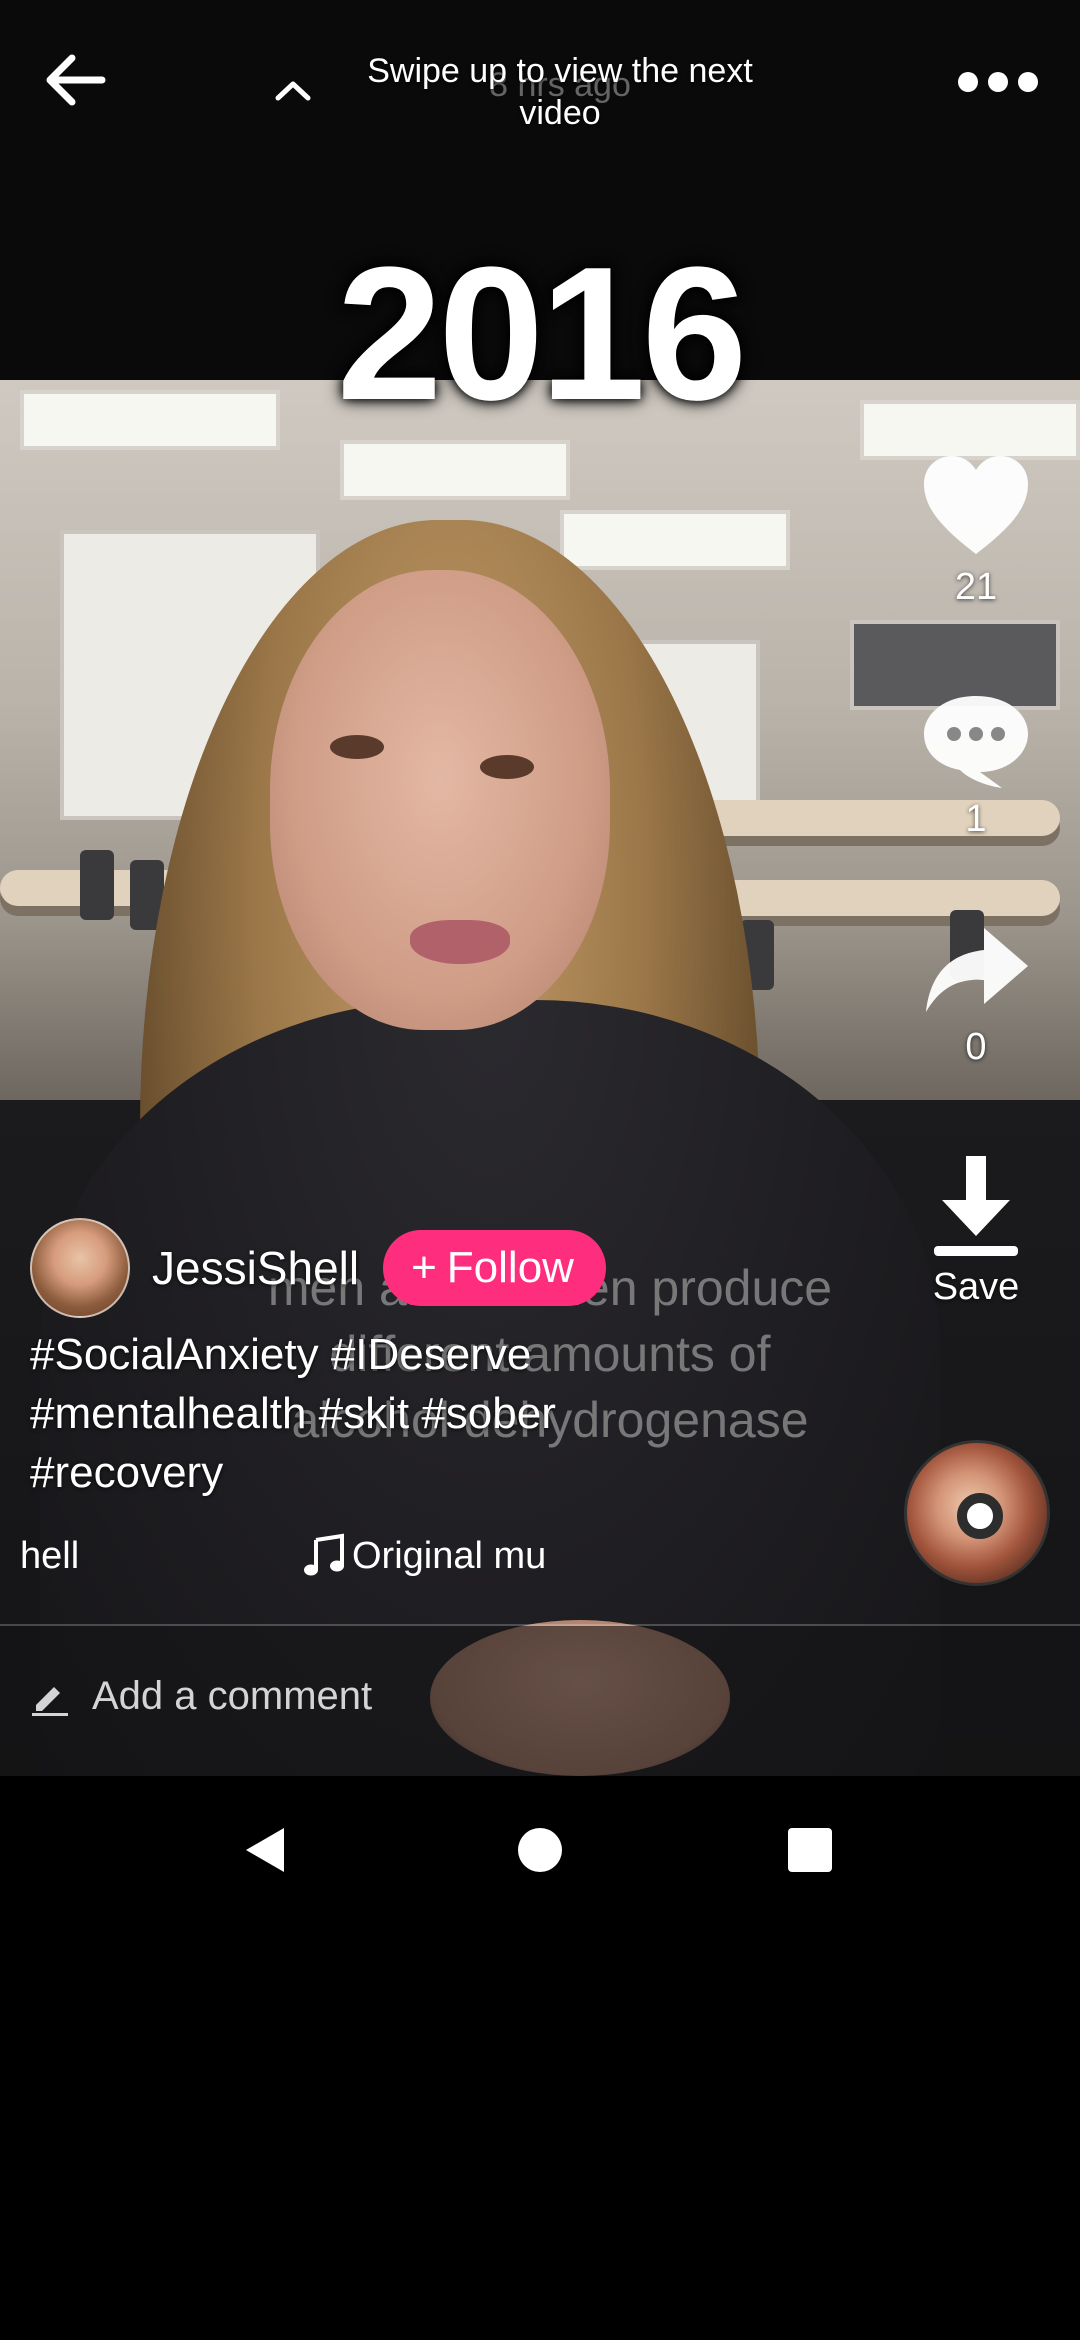 The width and height of the screenshot is (1080, 2340). I want to click on comment-placeholder: Add a comment, so click(232, 1696).